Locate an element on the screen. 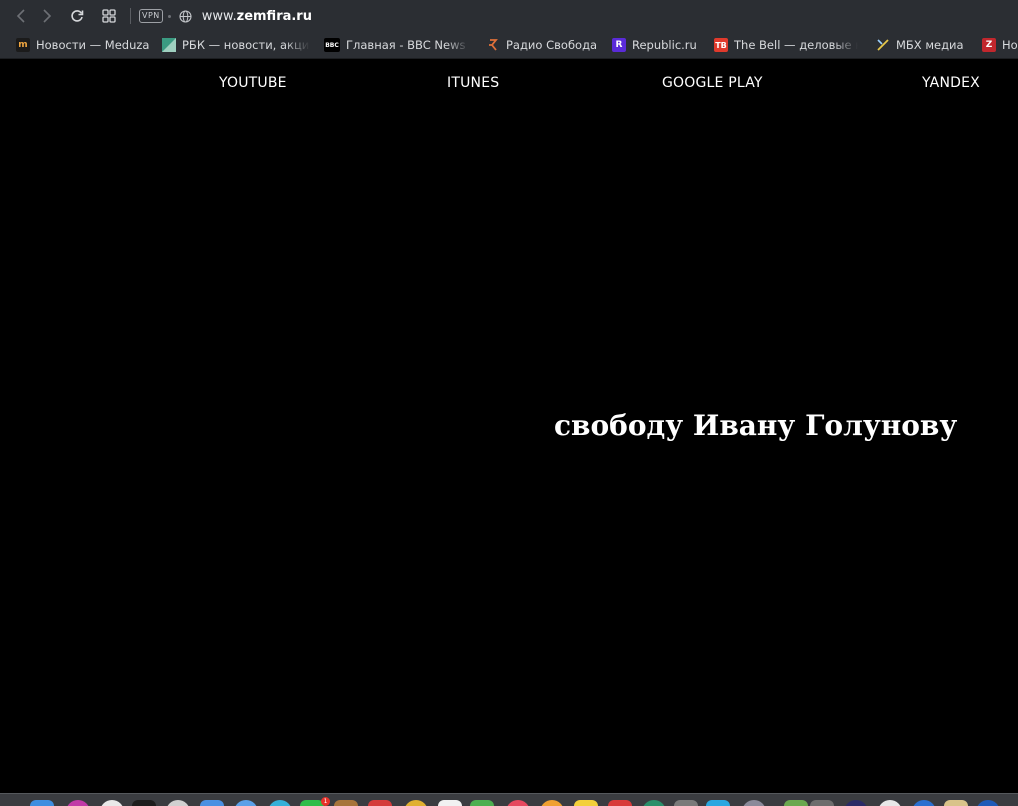  globe-icon is located at coordinates (185, 16).